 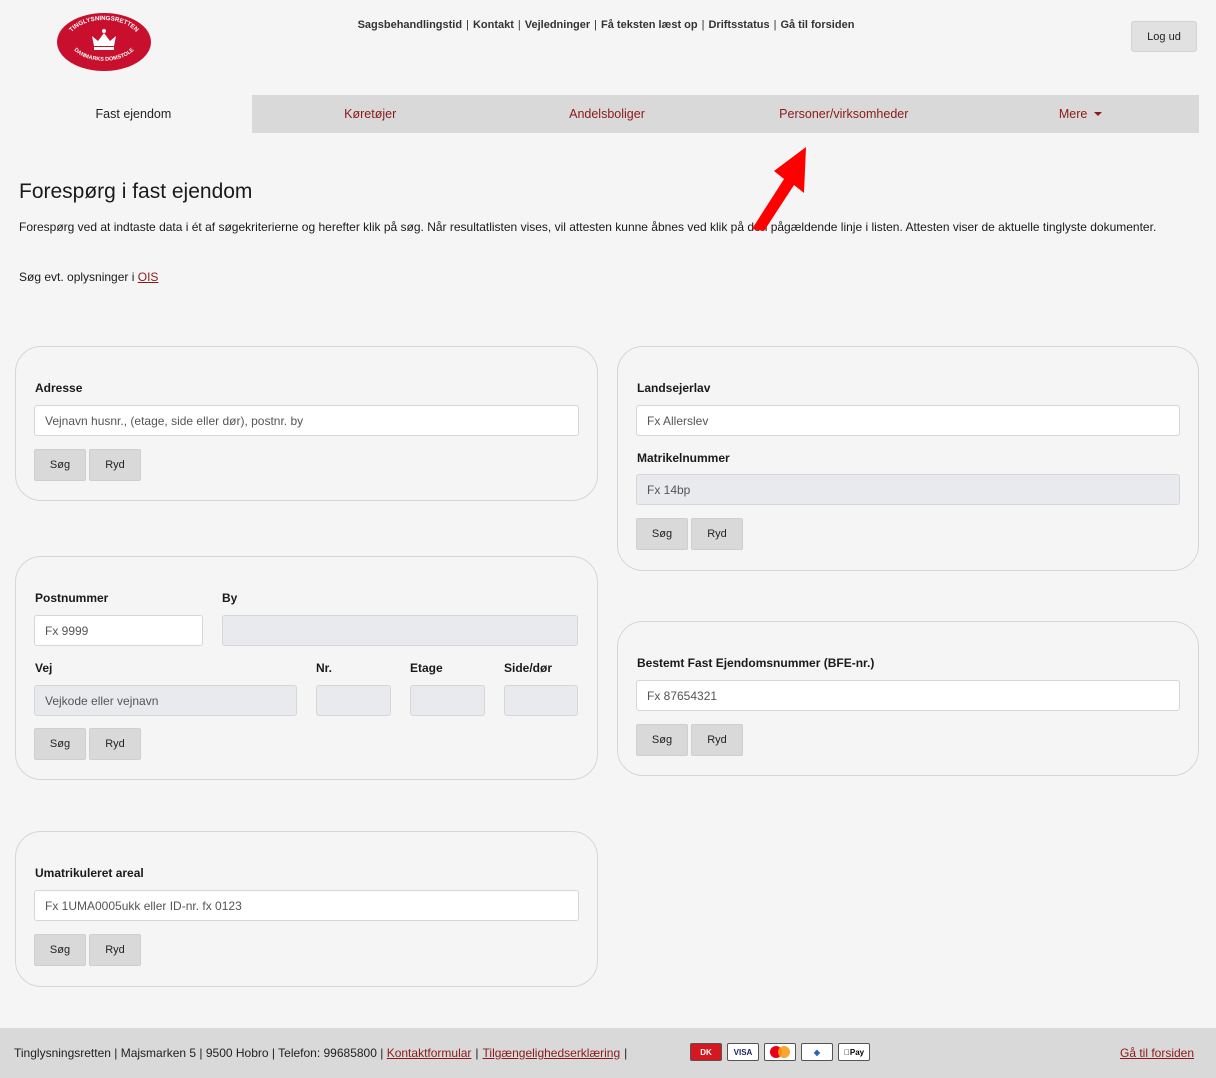 What do you see at coordinates (493, 25) in the screenshot?
I see `toplink-kontakt: Kontakt` at bounding box center [493, 25].